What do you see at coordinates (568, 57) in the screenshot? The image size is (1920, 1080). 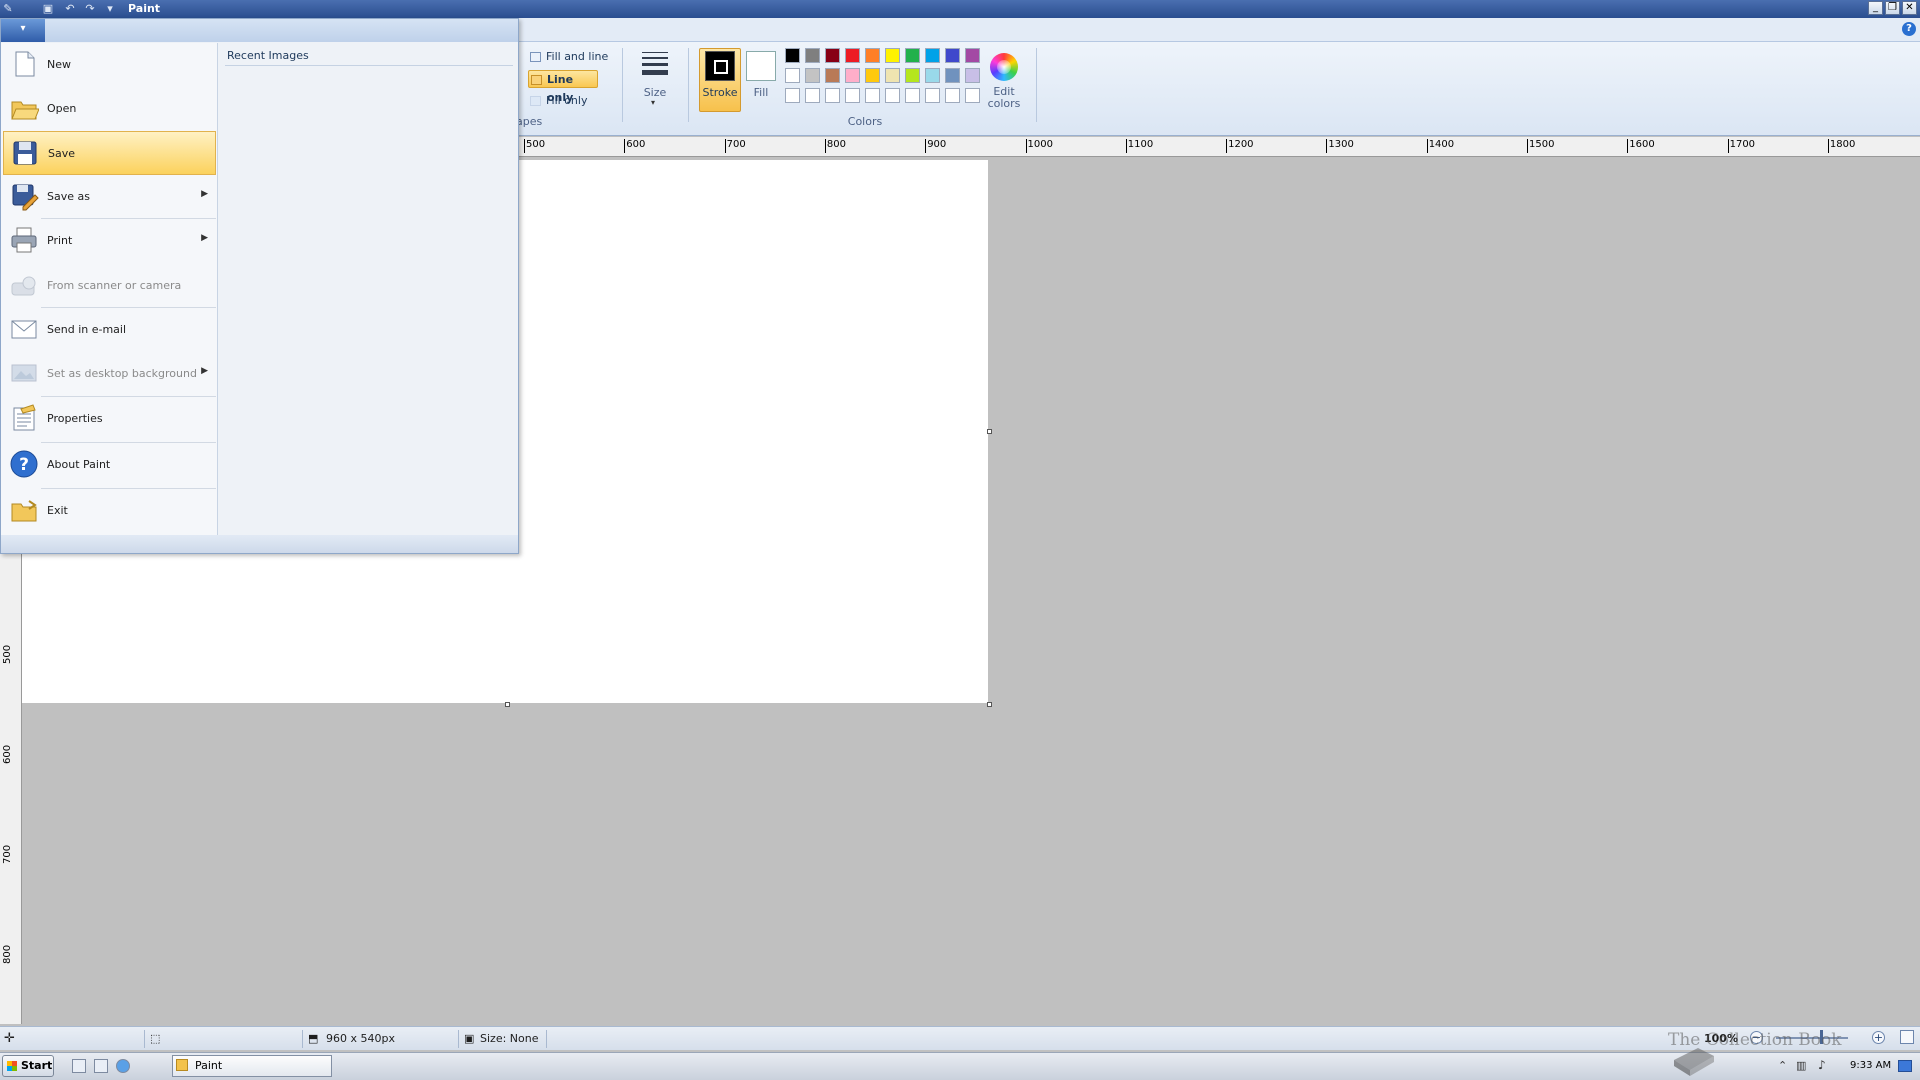 I see `fill-and-line-option: Fill and line` at bounding box center [568, 57].